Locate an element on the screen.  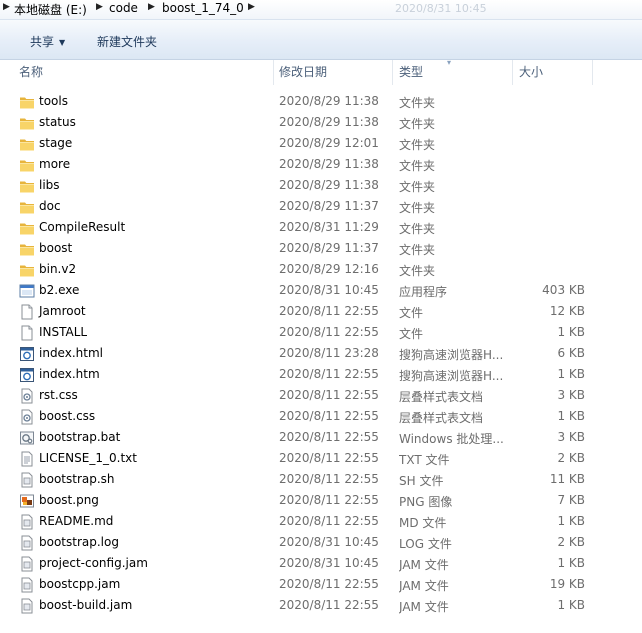
file-row: doc 2020/8/29 11:37 文件夹 is located at coordinates (321, 206).